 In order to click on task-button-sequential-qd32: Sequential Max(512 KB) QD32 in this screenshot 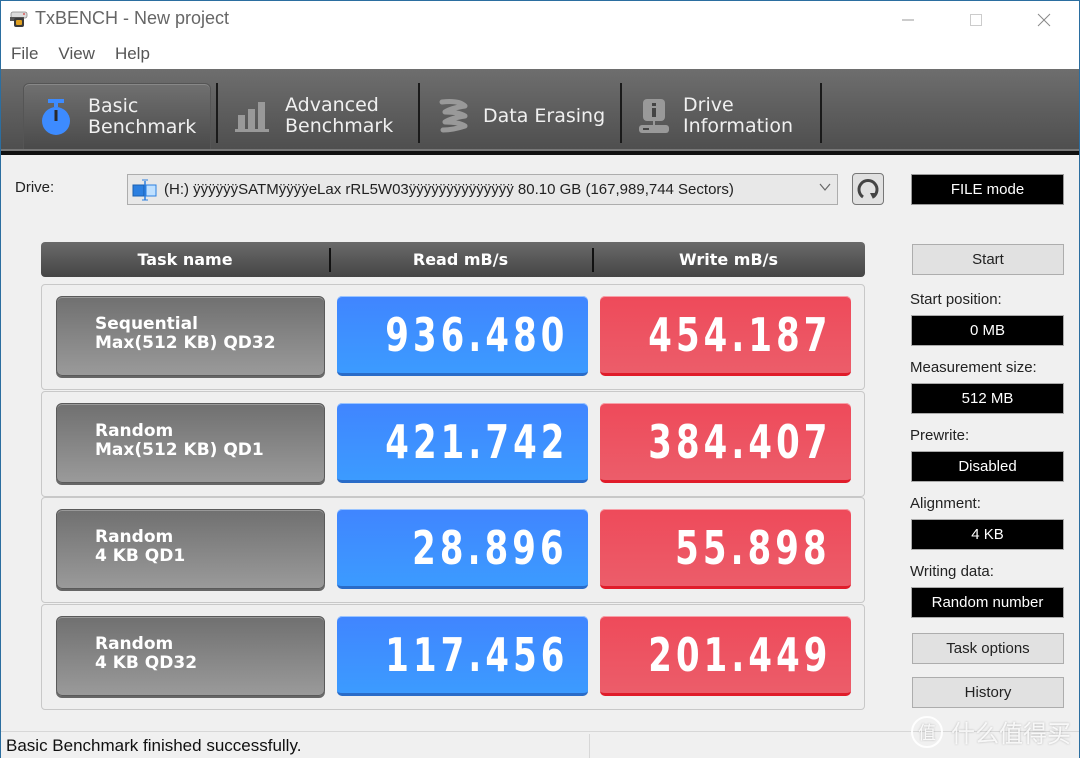, I will do `click(190, 336)`.